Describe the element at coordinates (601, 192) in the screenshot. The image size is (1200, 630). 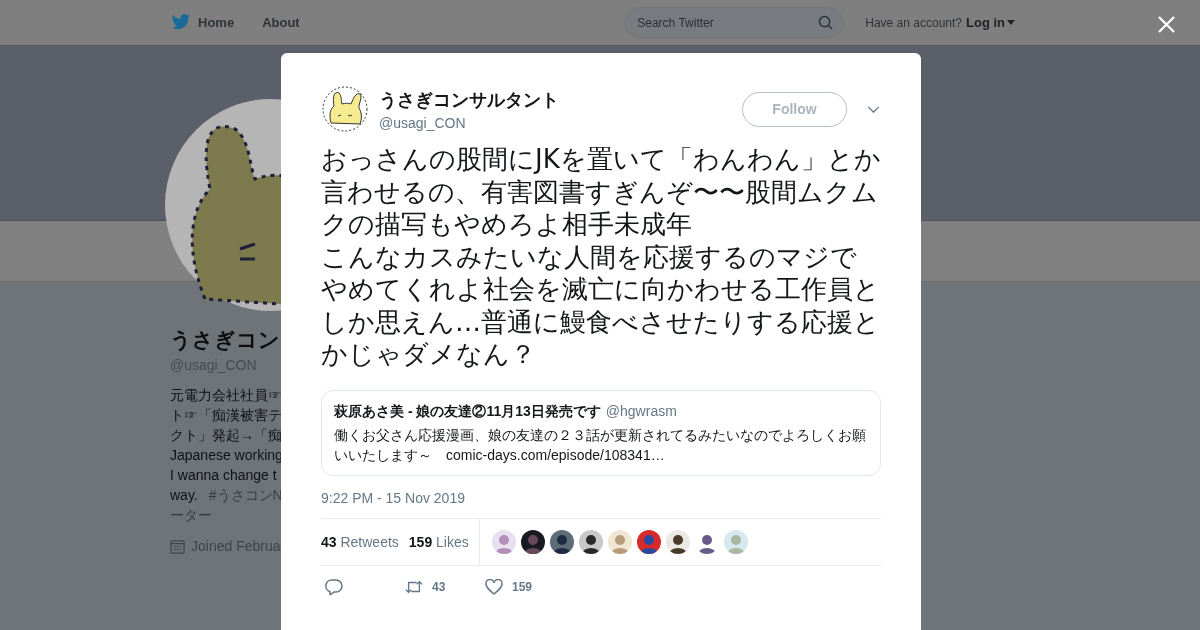
I see `tweet-text: おっさんの股間にJKを置いて「わんわん」とか言わせるの、有害図書すぎんぞ〜〜股間ムクムクの描写もやめろよ相手未成年` at that location.